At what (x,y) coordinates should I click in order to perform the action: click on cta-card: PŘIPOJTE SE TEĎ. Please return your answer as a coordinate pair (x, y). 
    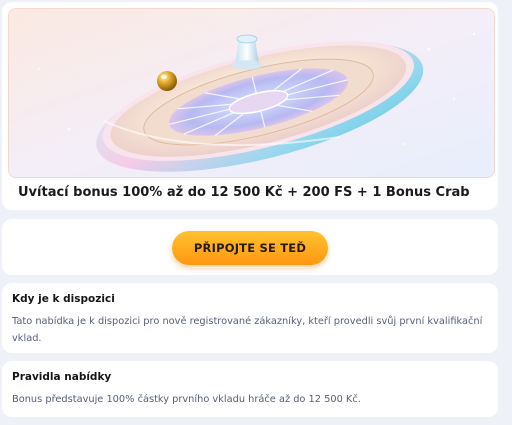
    Looking at the image, I should click on (250, 247).